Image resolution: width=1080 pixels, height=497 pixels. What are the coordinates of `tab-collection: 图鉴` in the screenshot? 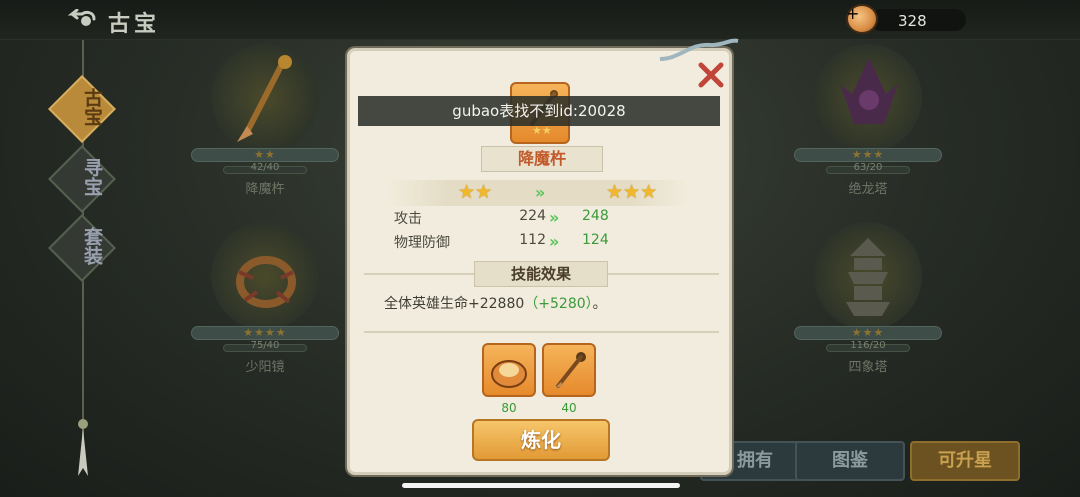 It's located at (850, 461).